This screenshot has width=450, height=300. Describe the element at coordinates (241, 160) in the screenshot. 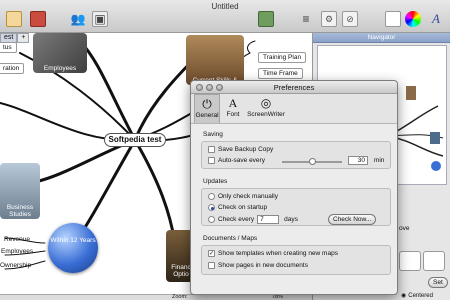

I see `autosave-label: Auto-save every` at that location.